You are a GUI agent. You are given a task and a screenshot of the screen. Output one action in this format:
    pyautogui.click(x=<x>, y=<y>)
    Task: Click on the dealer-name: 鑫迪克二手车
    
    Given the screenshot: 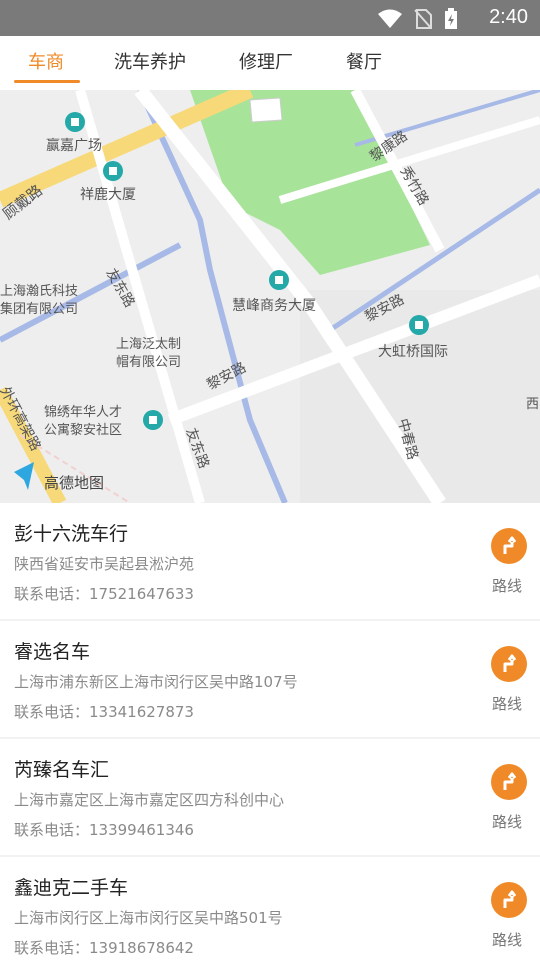 What is the action you would take?
    pyautogui.click(x=71, y=888)
    